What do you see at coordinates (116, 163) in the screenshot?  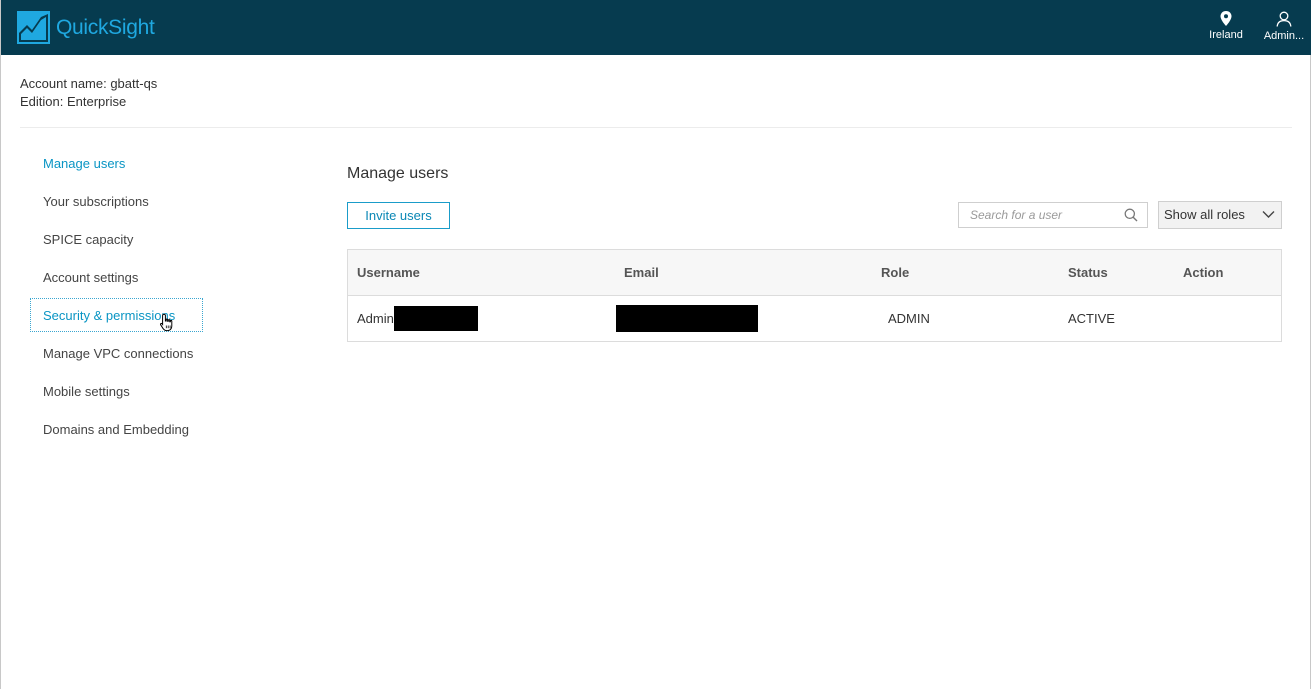 I see `sidebar-item-manage-users: Manage users` at bounding box center [116, 163].